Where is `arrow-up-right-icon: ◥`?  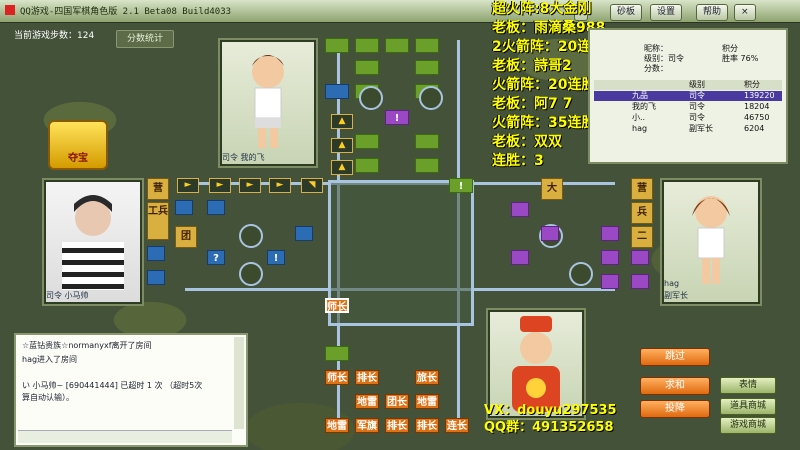 arrow-up-right-icon: ◥ is located at coordinates (312, 185).